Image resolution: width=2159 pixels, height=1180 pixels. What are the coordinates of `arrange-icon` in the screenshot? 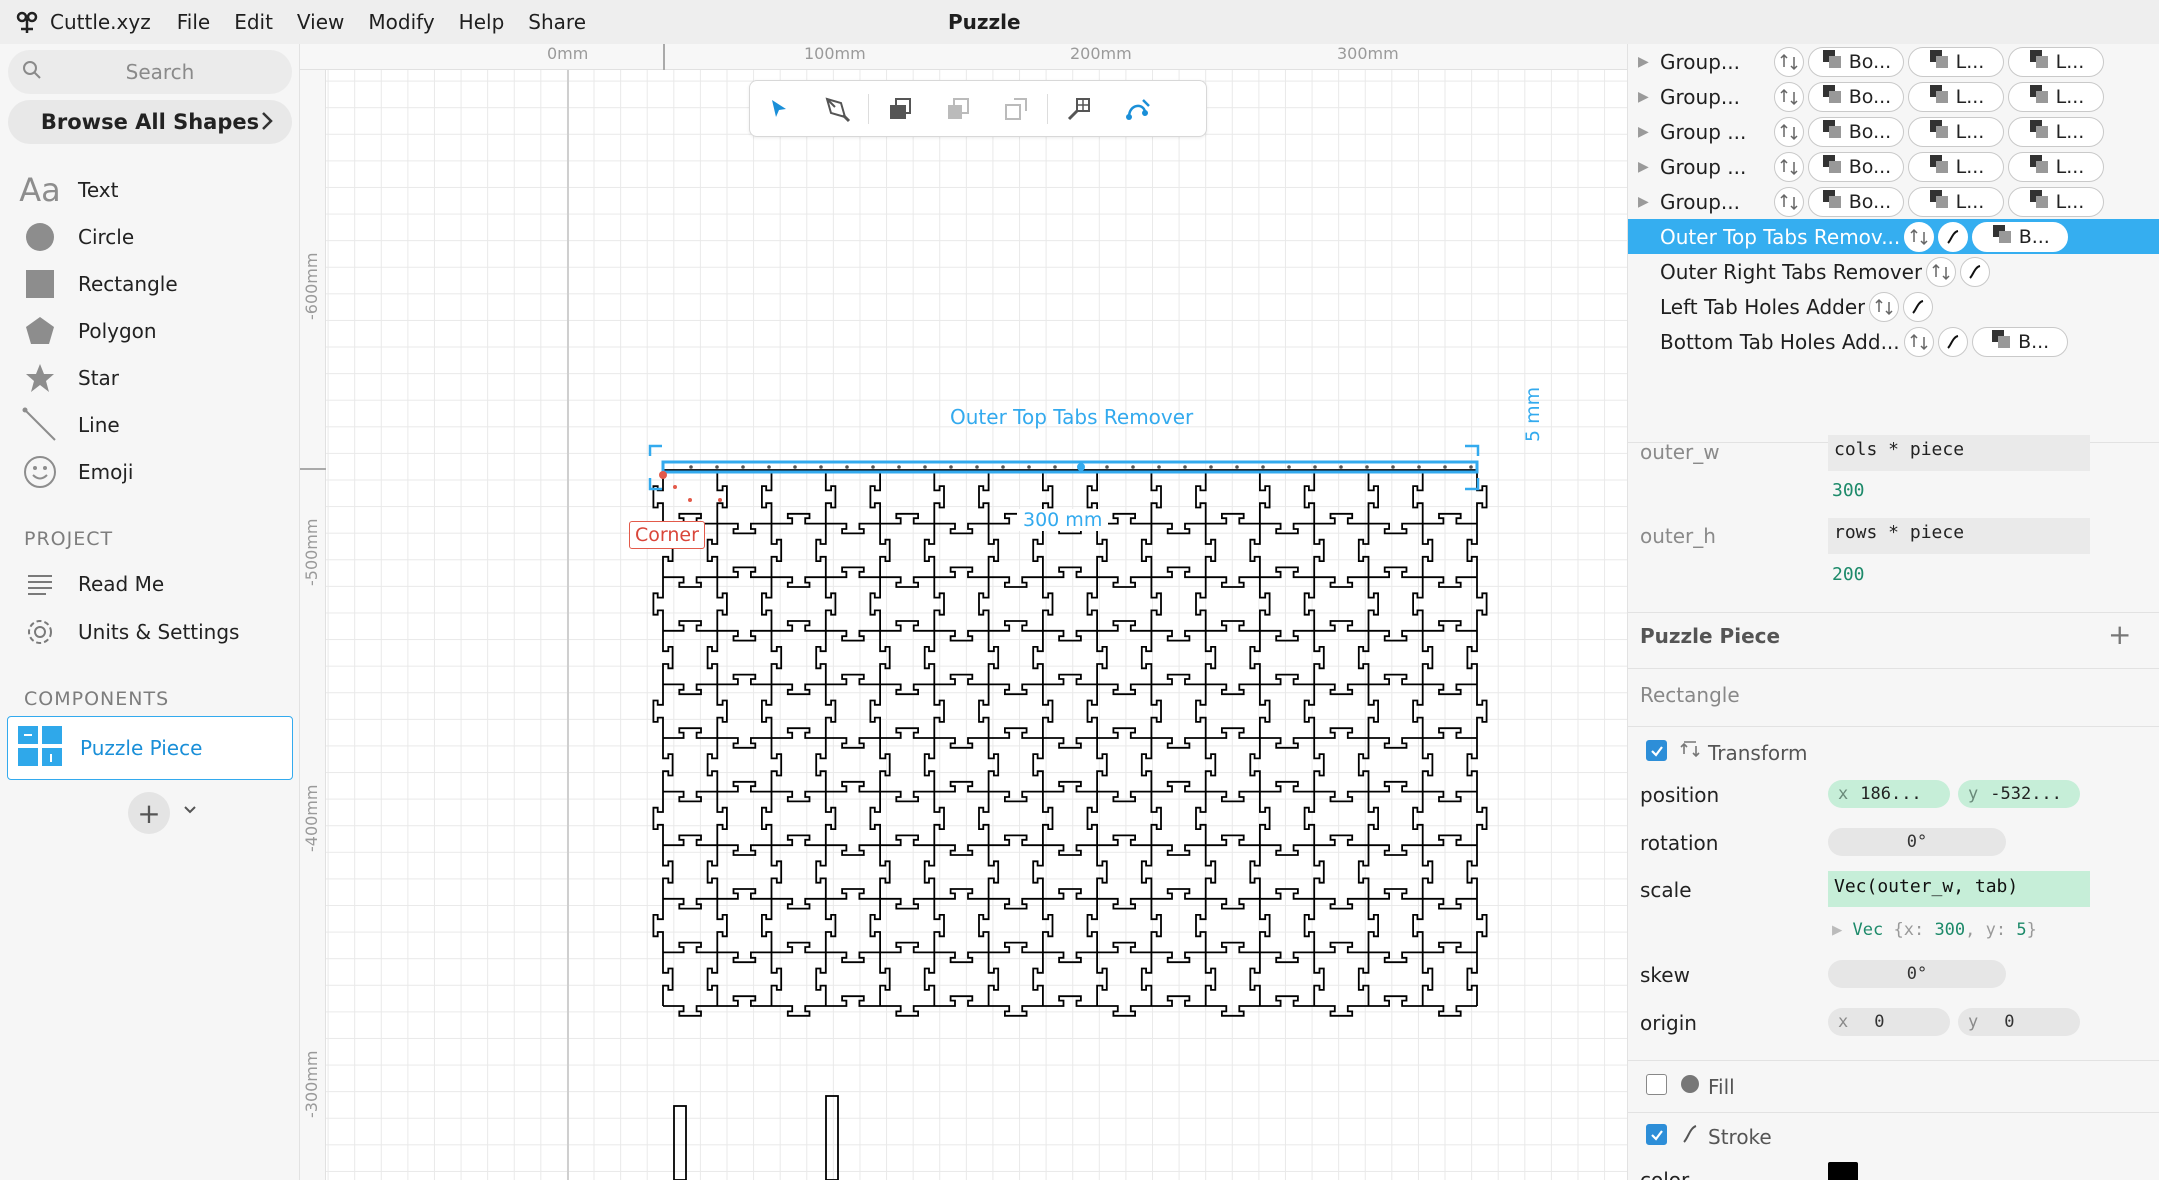 It's located at (958, 108).